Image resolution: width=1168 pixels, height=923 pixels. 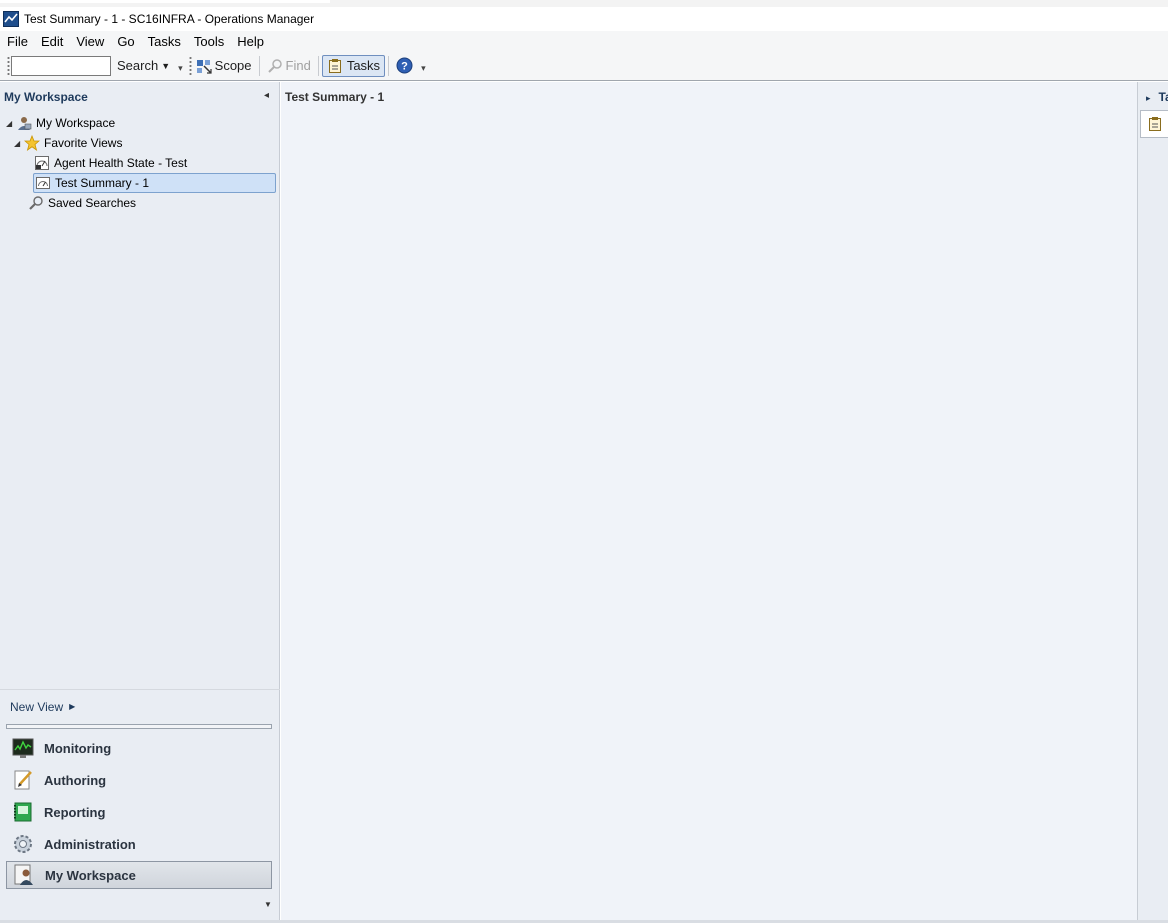 I want to click on search-button: Search ▼, so click(x=143, y=66).